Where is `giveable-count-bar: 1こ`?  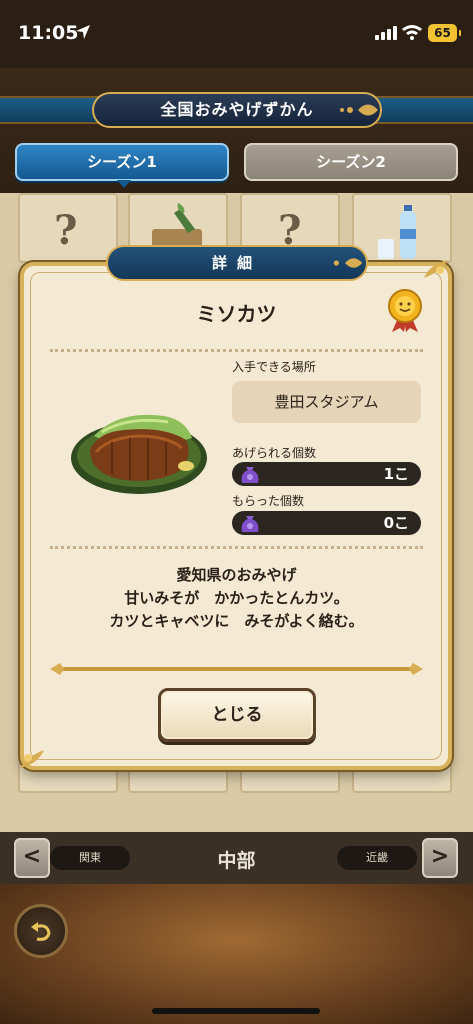
giveable-count-bar: 1こ is located at coordinates (326, 474).